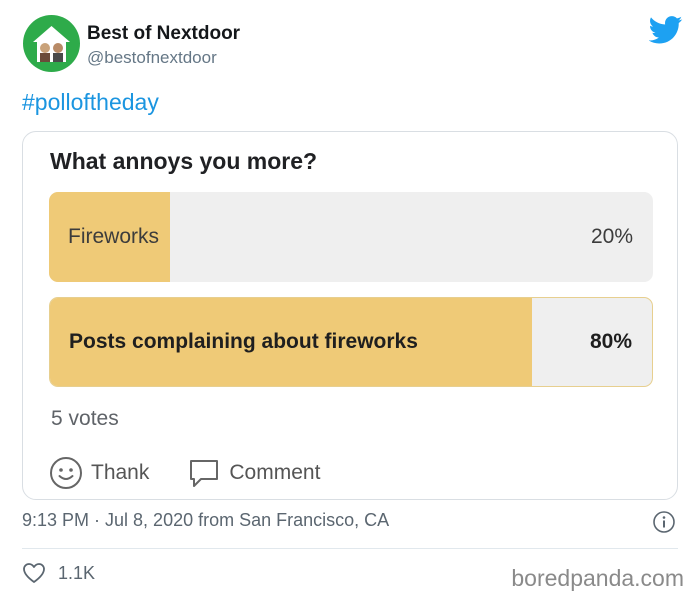 The image size is (700, 602). I want to click on poll-option-posts-complaining: Posts complaining about fireworks 80%, so click(351, 342).